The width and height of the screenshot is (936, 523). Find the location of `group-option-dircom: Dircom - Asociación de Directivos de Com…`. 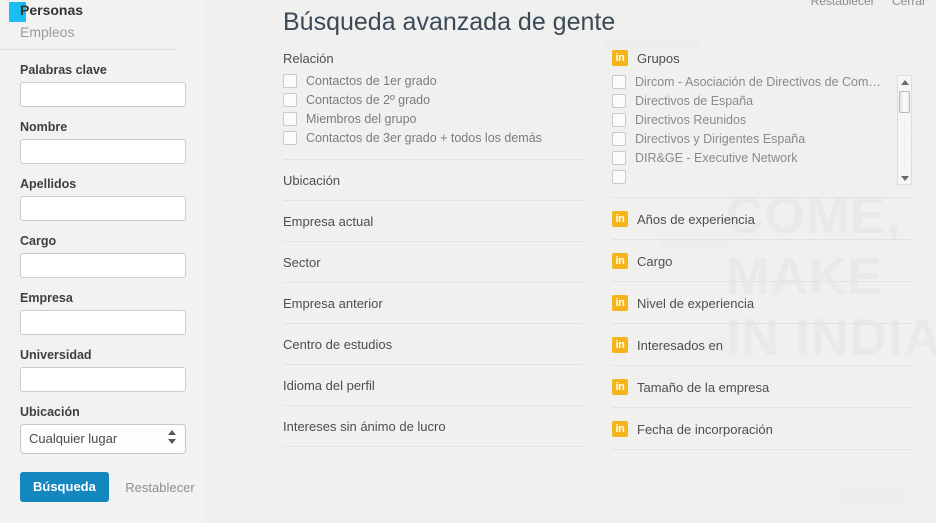

group-option-dircom: Dircom - Asociación de Directivos de Com… is located at coordinates (746, 82).